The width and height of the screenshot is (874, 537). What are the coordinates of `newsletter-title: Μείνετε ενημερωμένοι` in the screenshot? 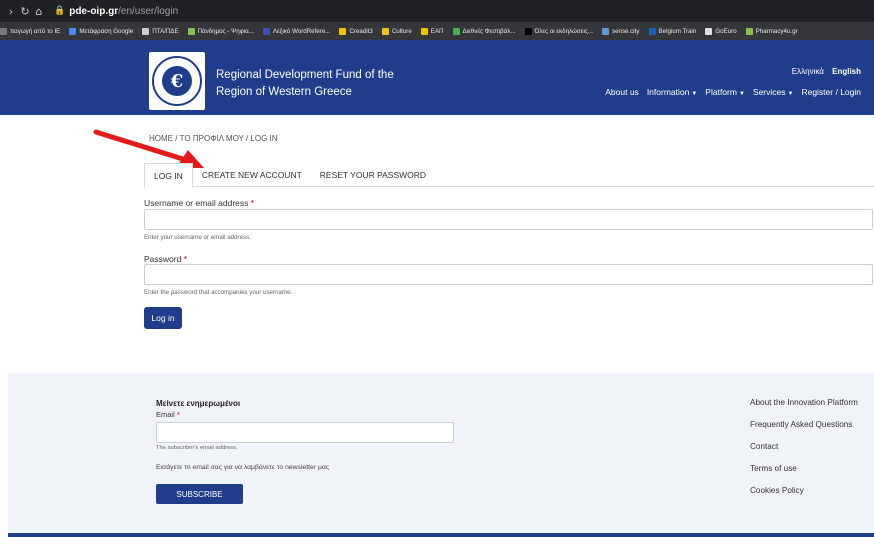 It's located at (198, 403).